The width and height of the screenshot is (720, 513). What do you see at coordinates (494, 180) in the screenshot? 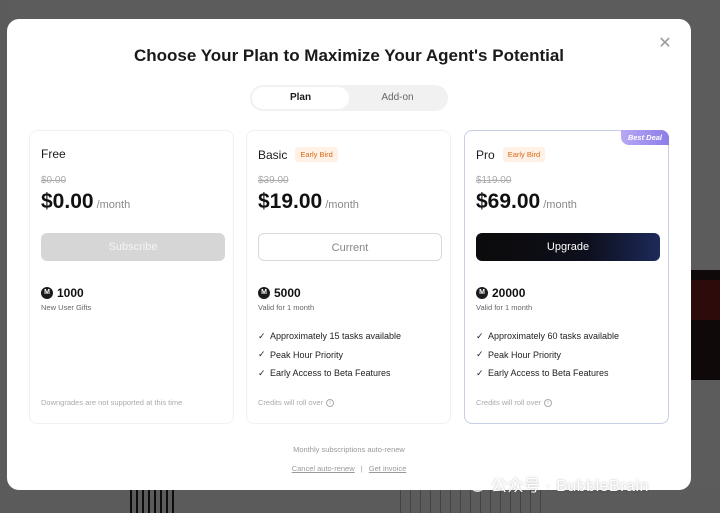
I see `old-price: $119.00` at bounding box center [494, 180].